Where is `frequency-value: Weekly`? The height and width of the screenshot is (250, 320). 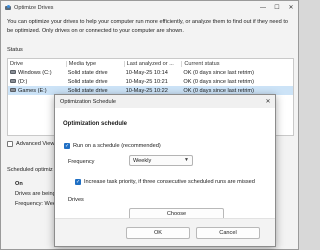
frequency-value: Weekly is located at coordinates (142, 160).